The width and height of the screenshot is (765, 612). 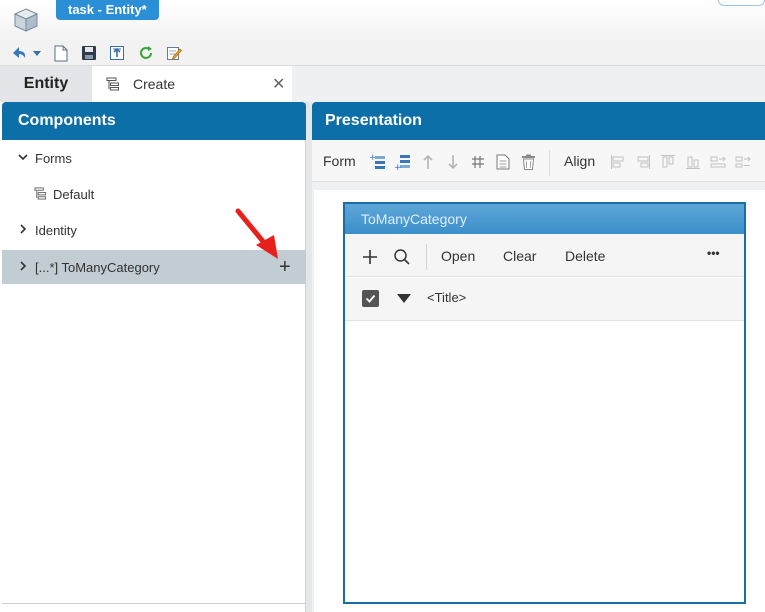 What do you see at coordinates (585, 256) in the screenshot?
I see `delete-button: Delete` at bounding box center [585, 256].